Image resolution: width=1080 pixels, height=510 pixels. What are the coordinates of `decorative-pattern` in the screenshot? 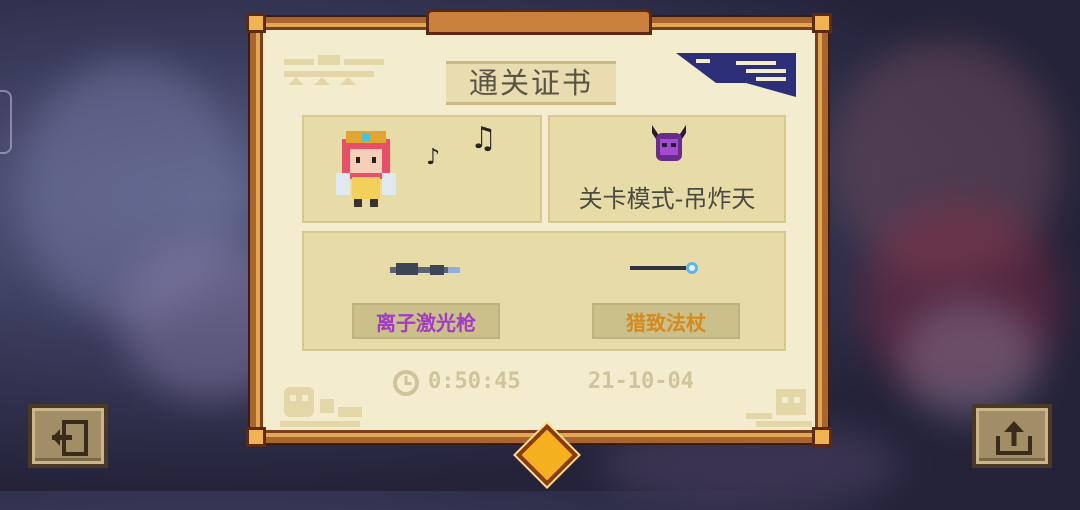 It's located at (334, 70).